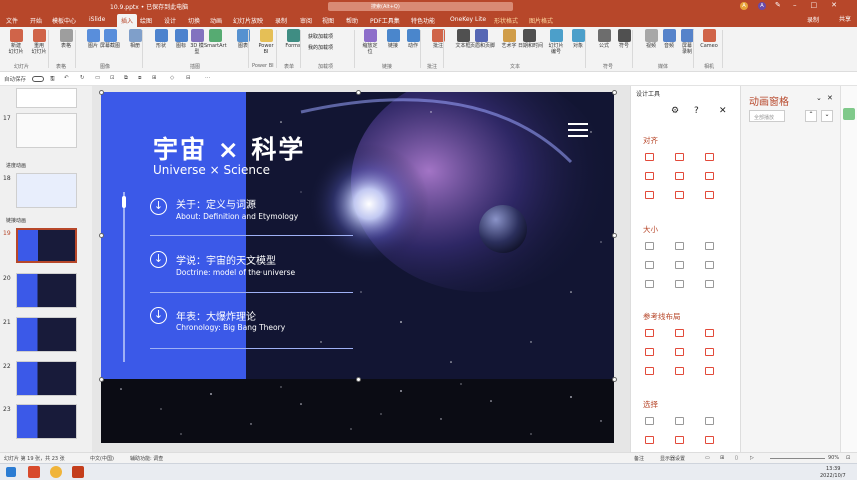  Describe the element at coordinates (146, 458) in the screenshot. I see `accessibility: 辅助功能: 调查` at that location.